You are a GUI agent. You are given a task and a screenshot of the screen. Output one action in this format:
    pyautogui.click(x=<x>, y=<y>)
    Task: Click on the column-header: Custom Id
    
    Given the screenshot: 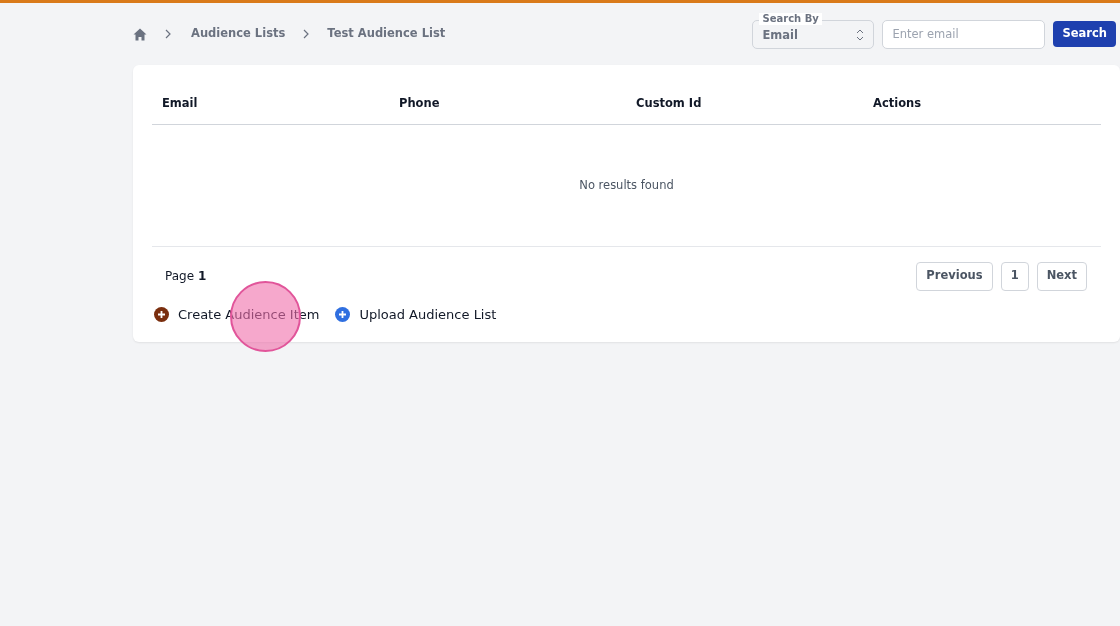 What is the action you would take?
    pyautogui.click(x=669, y=104)
    